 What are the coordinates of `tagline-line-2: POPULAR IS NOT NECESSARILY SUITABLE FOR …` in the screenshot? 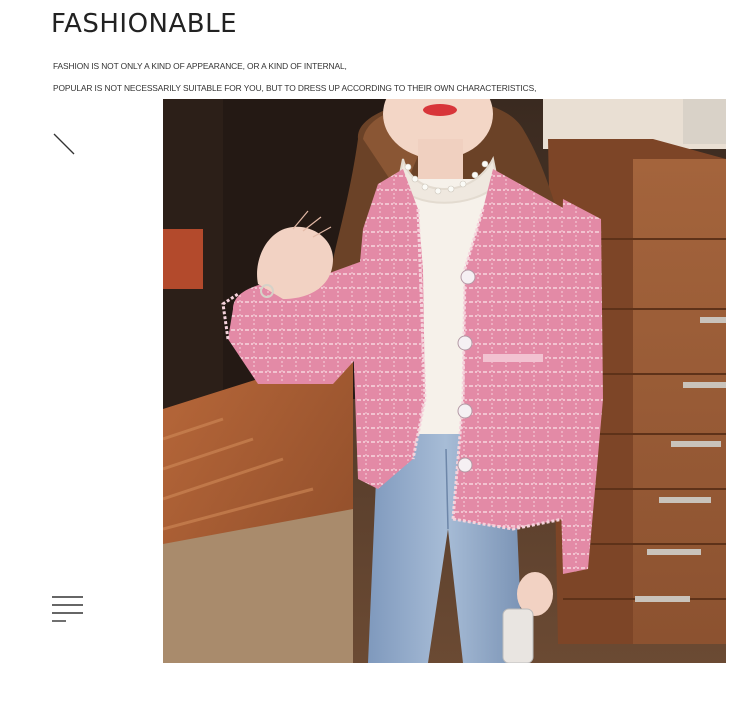 It's located at (295, 88).